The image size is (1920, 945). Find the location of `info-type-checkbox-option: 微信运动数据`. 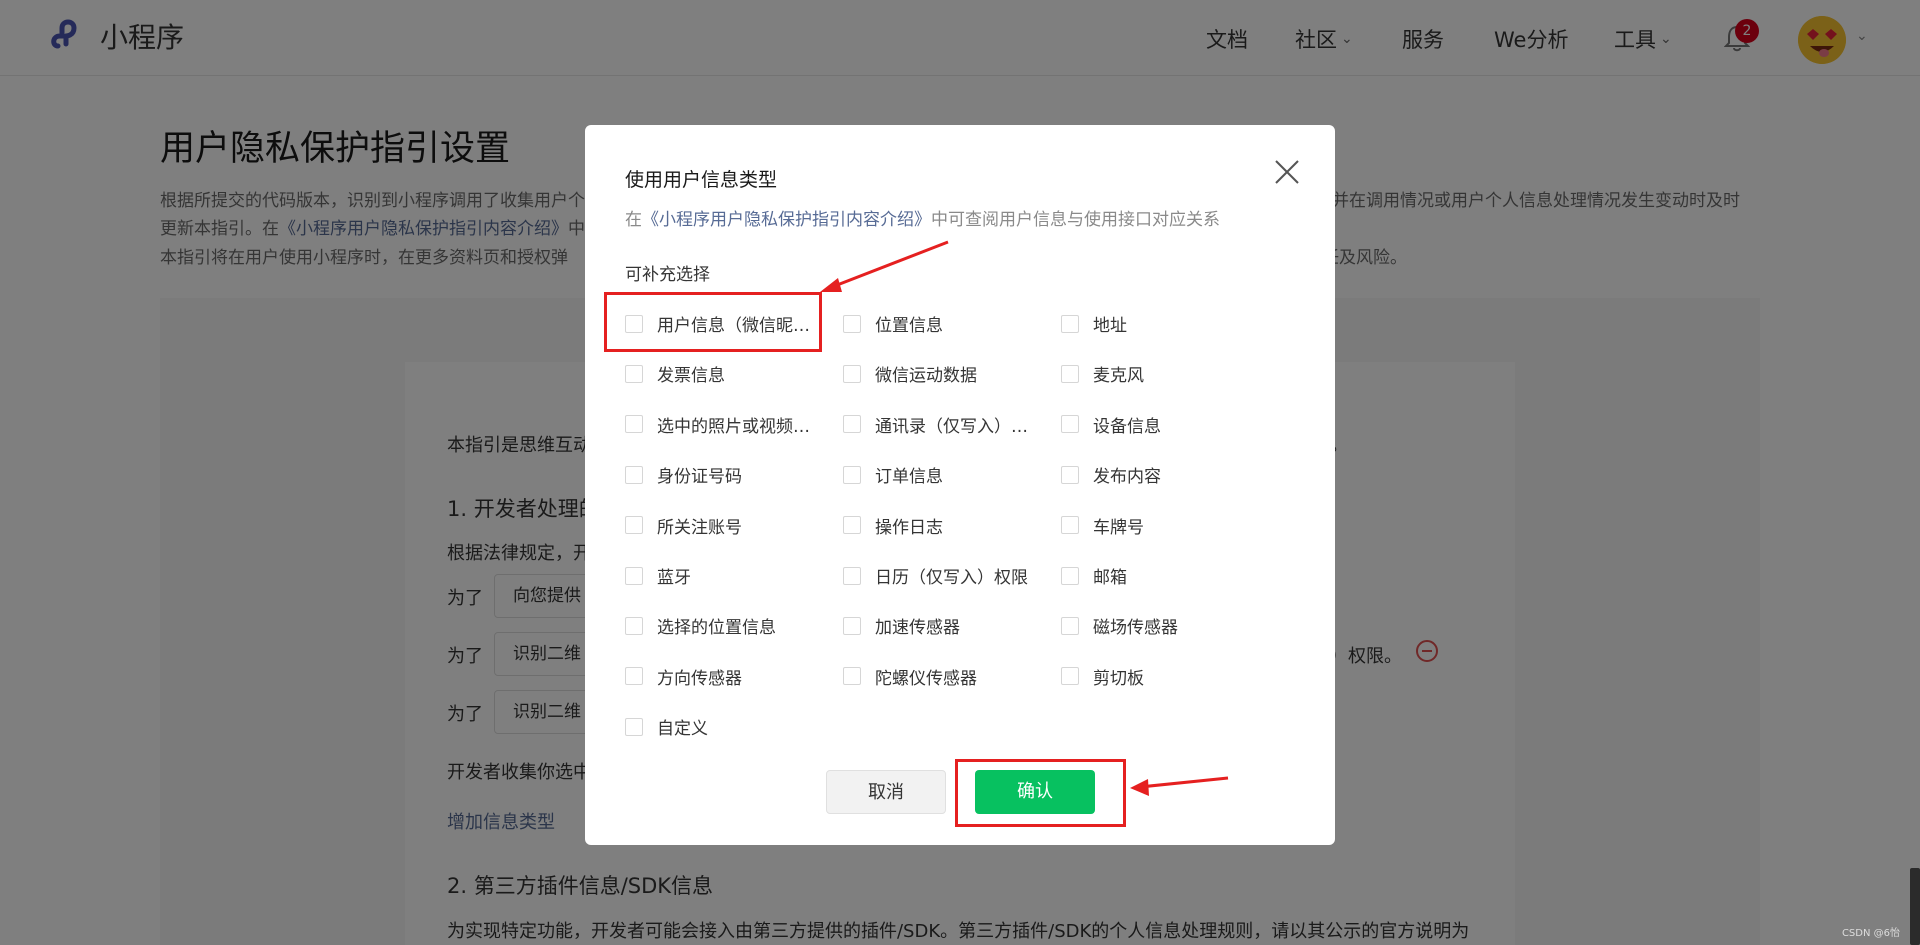

info-type-checkbox-option: 微信运动数据 is located at coordinates (910, 373).